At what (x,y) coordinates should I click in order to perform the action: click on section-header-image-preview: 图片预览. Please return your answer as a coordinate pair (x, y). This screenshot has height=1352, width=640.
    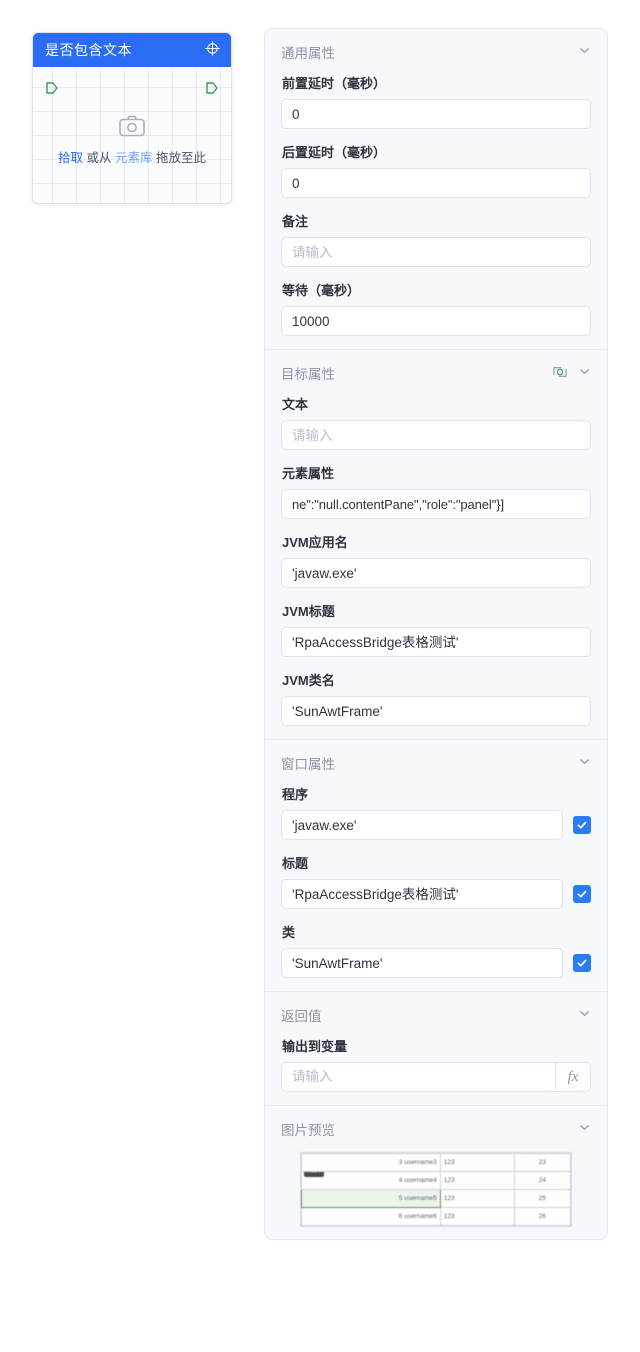
    Looking at the image, I should click on (436, 1127).